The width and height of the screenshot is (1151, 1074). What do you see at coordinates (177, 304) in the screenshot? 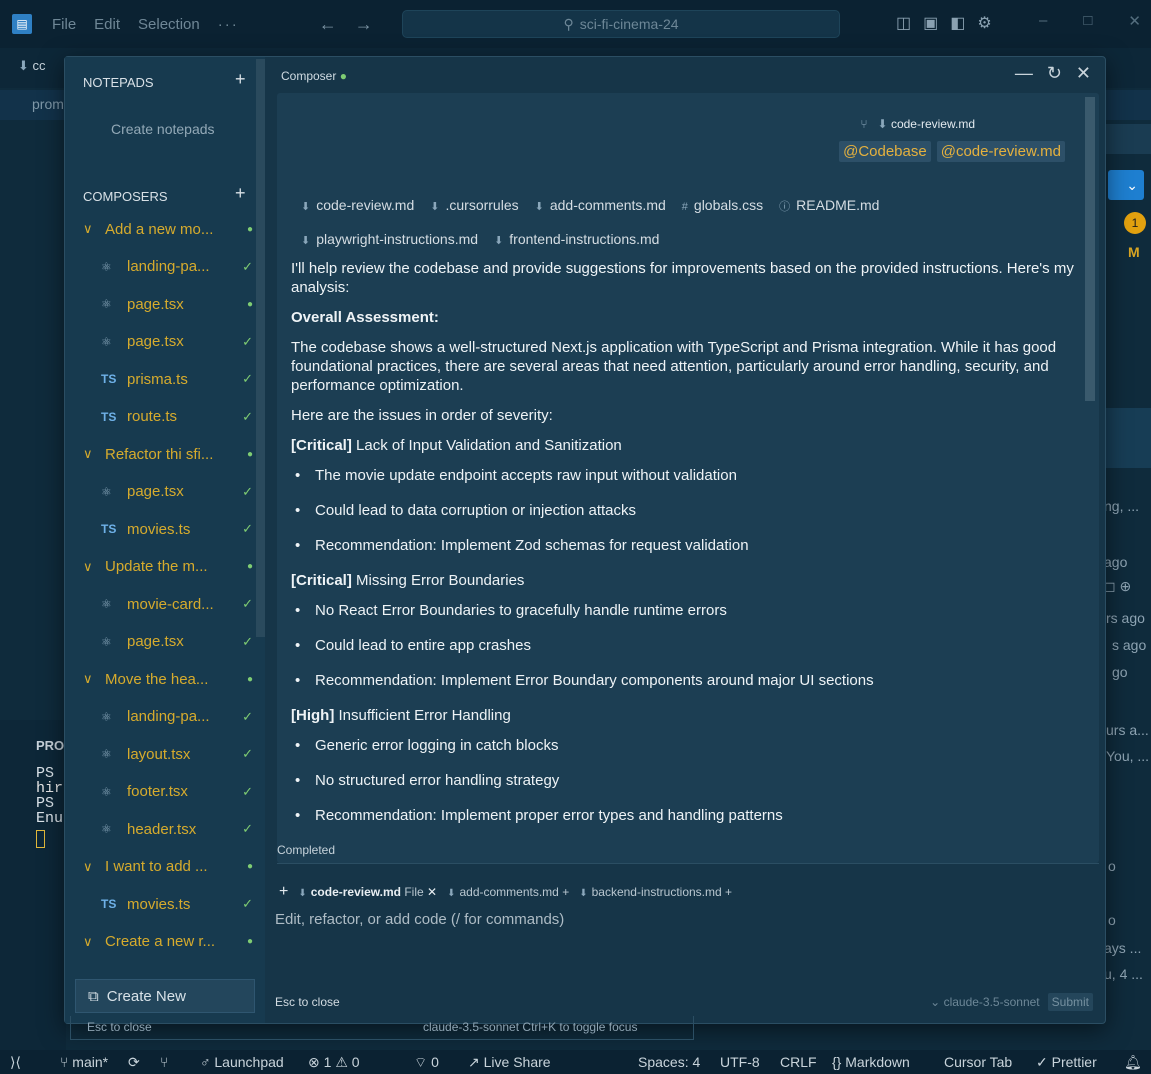
I see `composer-file: ⚛ page.tsx ●` at bounding box center [177, 304].